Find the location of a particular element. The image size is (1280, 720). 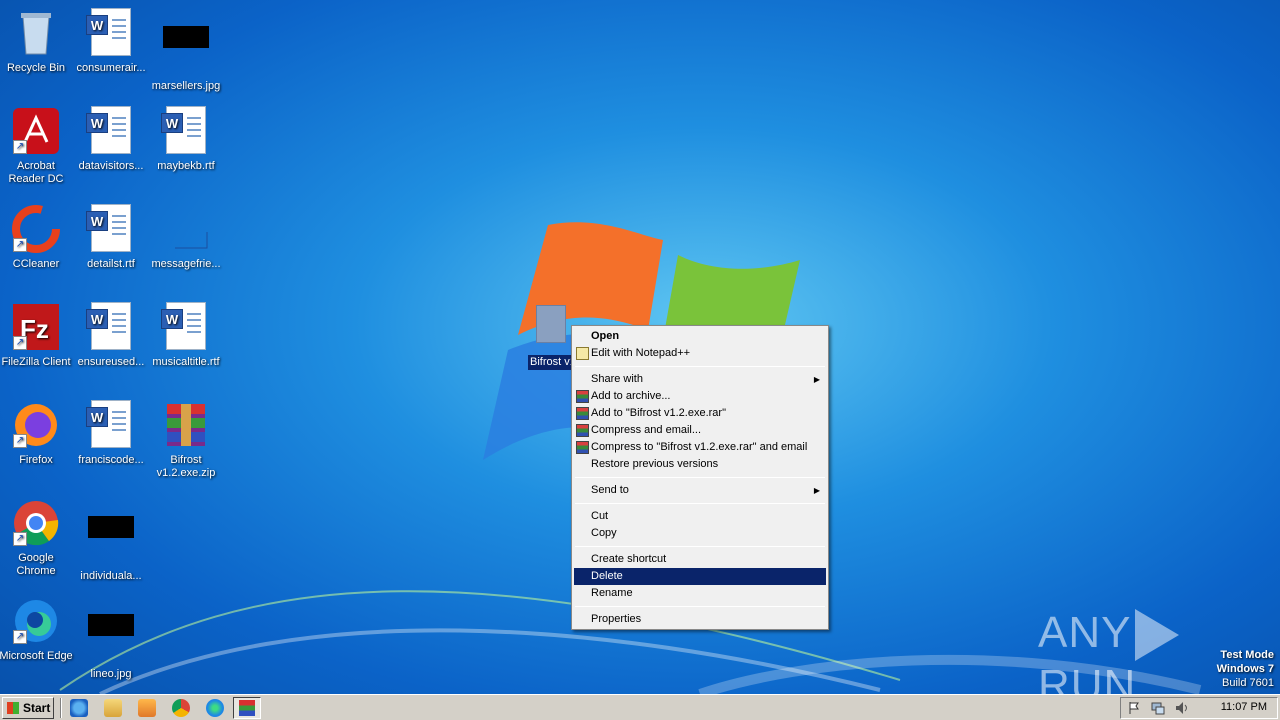

windows-version-label: Windows 7 is located at coordinates (1245, 669).